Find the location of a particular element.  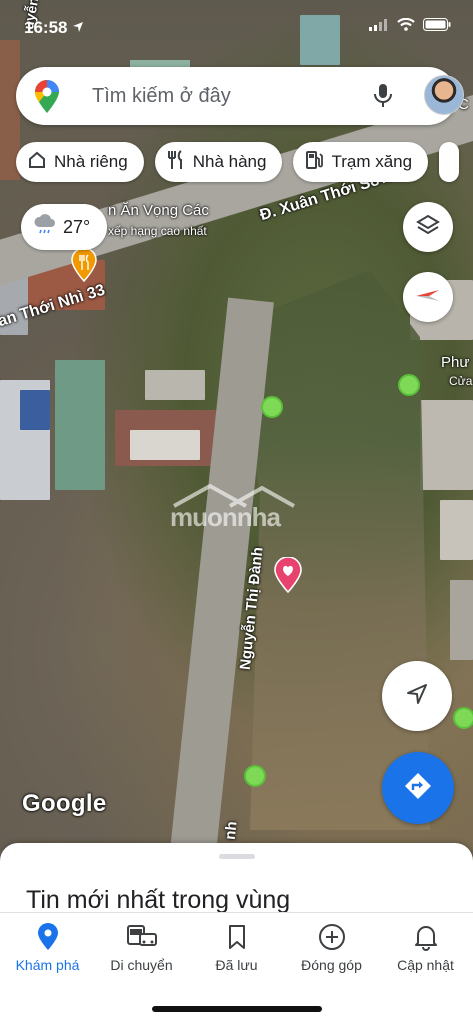

nav-commute: Di chuyển is located at coordinates (141, 947).